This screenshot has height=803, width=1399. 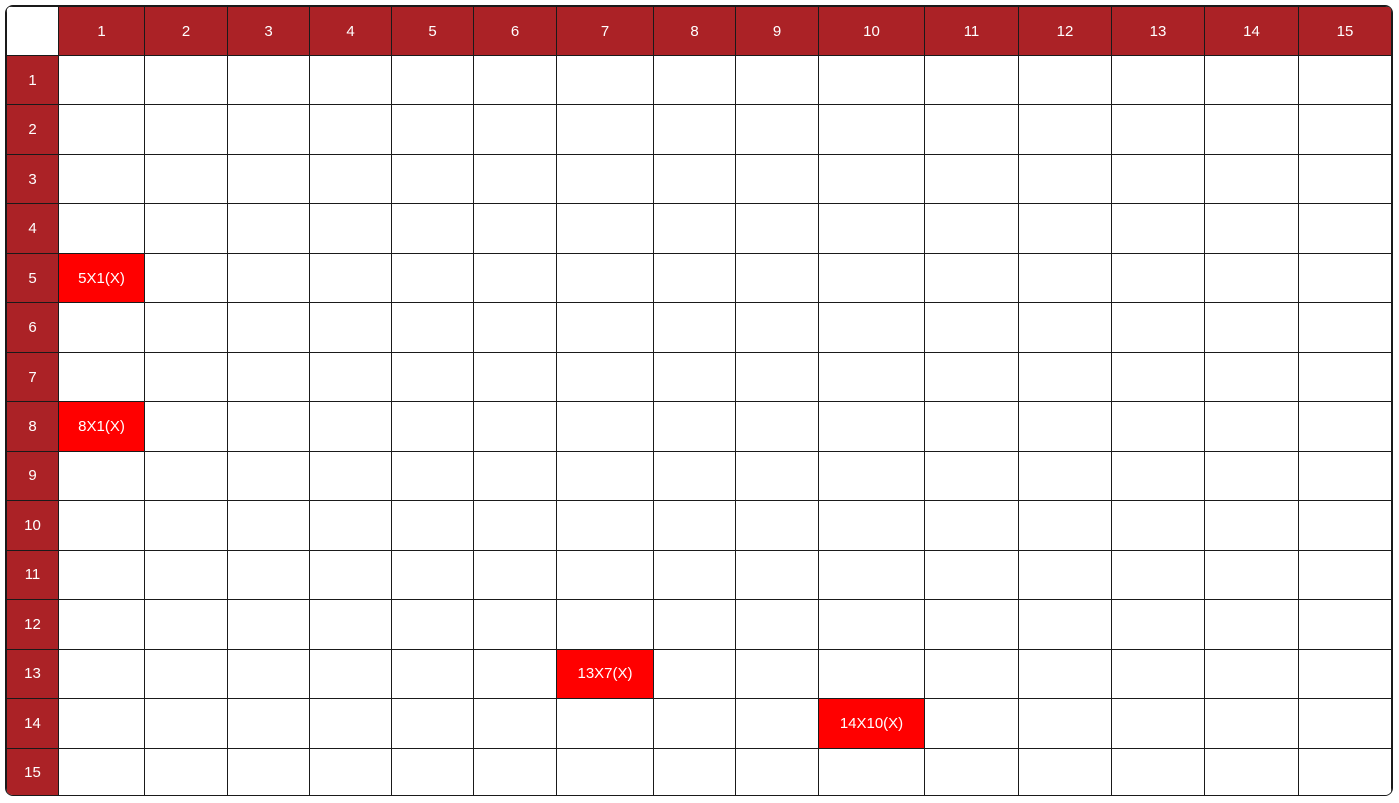 What do you see at coordinates (871, 723) in the screenshot?
I see `marked-cell: 14X10(X)` at bounding box center [871, 723].